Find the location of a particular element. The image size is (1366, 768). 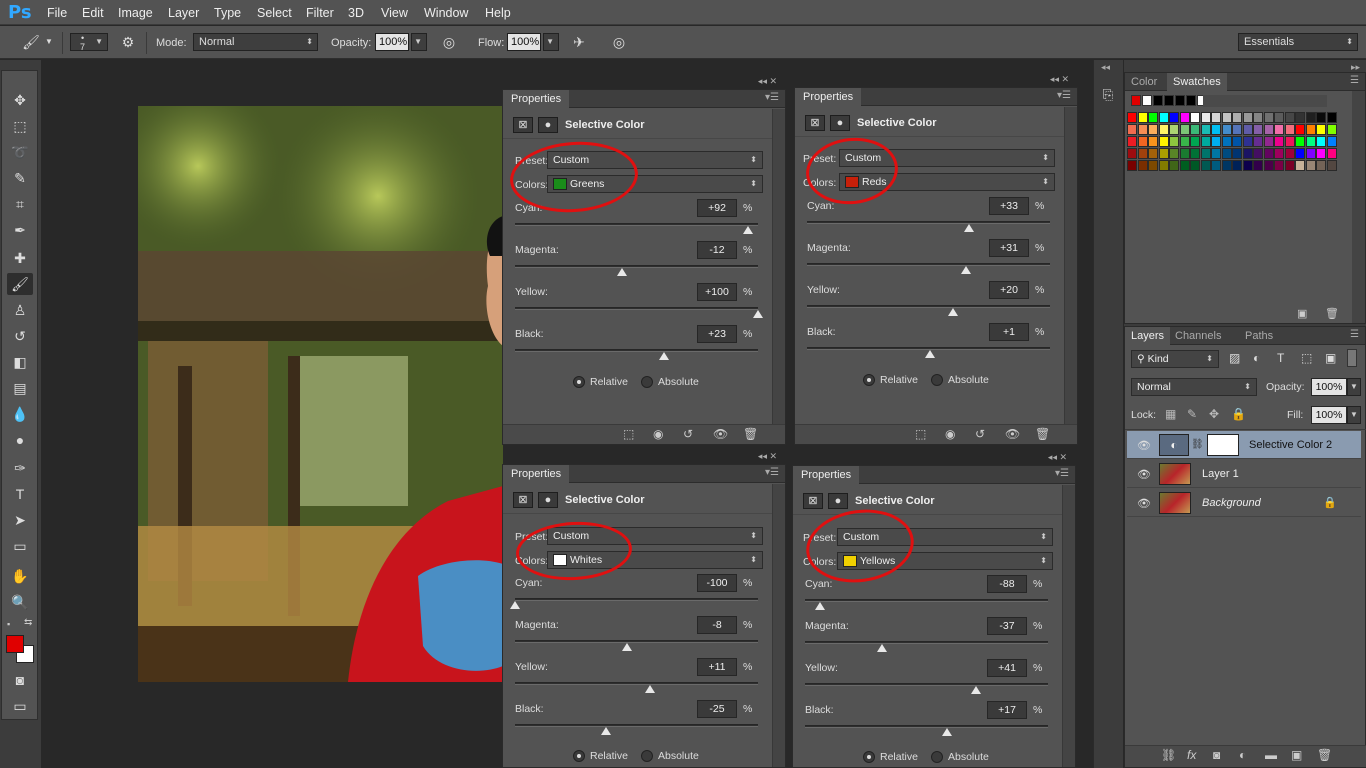

slider-value-input: -37 is located at coordinates (1007, 626).